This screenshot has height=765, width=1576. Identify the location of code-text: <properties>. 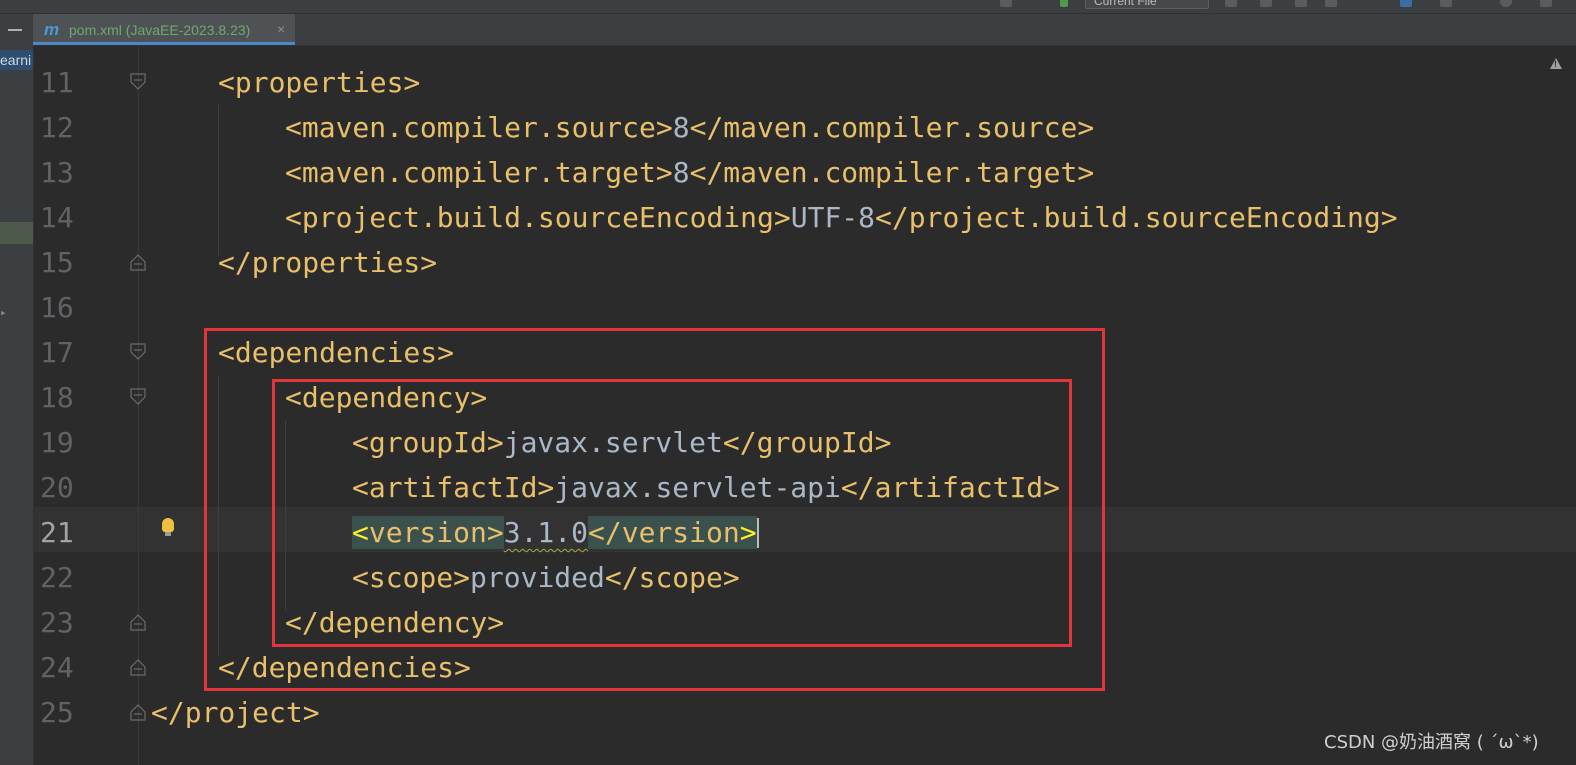
(319, 82).